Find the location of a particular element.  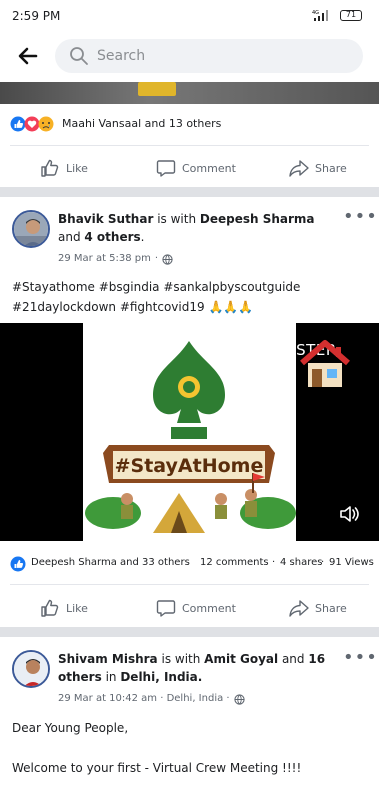

others-link: 4 others is located at coordinates (112, 237).